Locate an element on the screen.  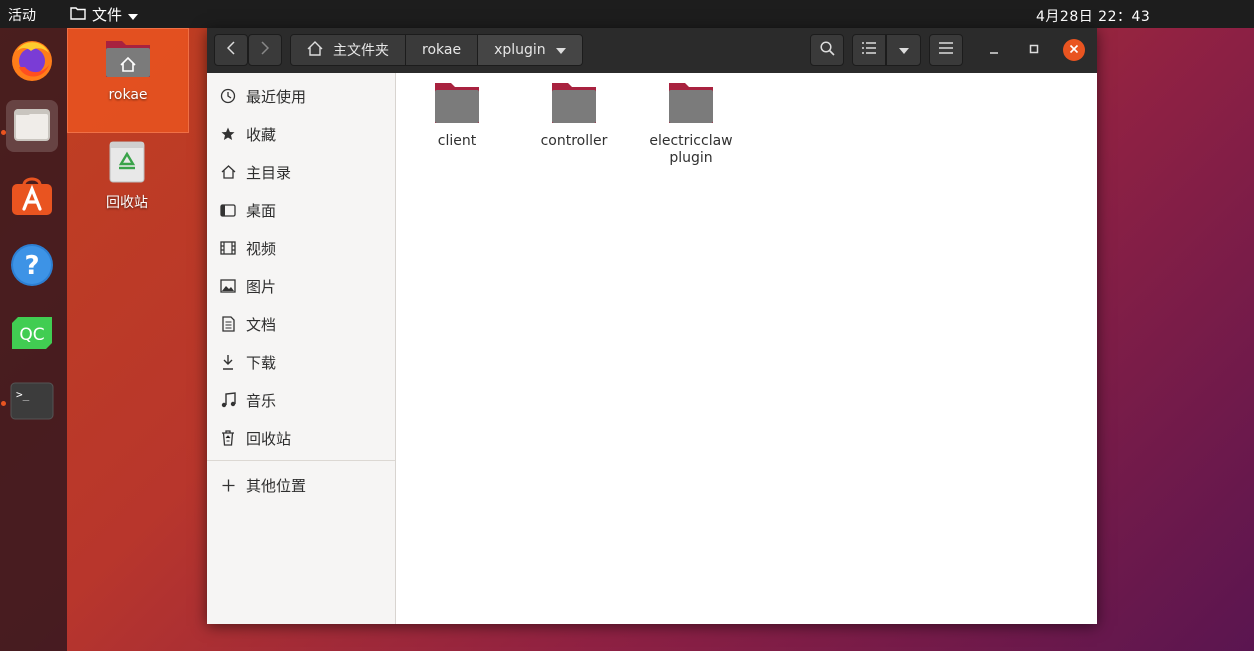
breadcrumb-rokae: rokae is located at coordinates (442, 50).